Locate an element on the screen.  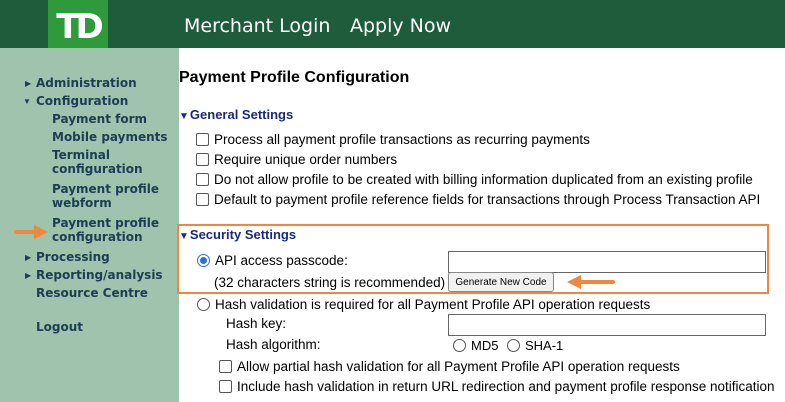
no-duplicate-checkbox is located at coordinates (202, 179).